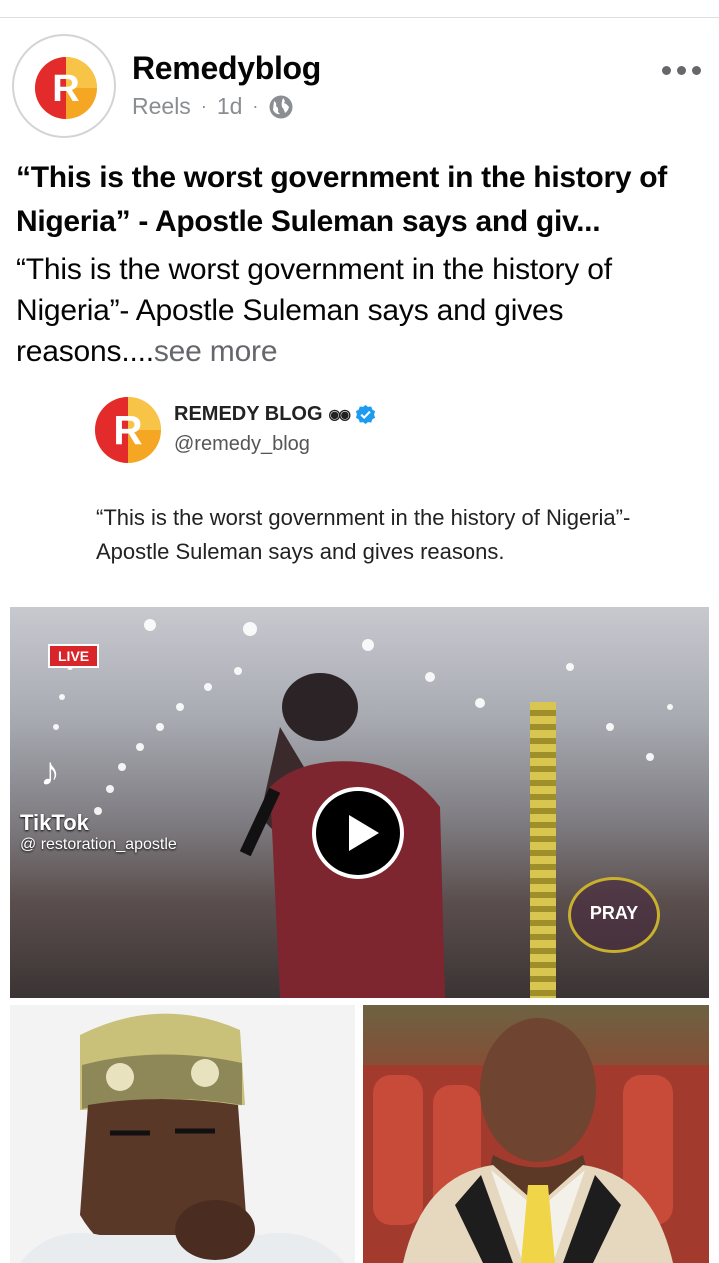 This screenshot has width=719, height=1263. I want to click on page-avatar: R, so click(64, 86).